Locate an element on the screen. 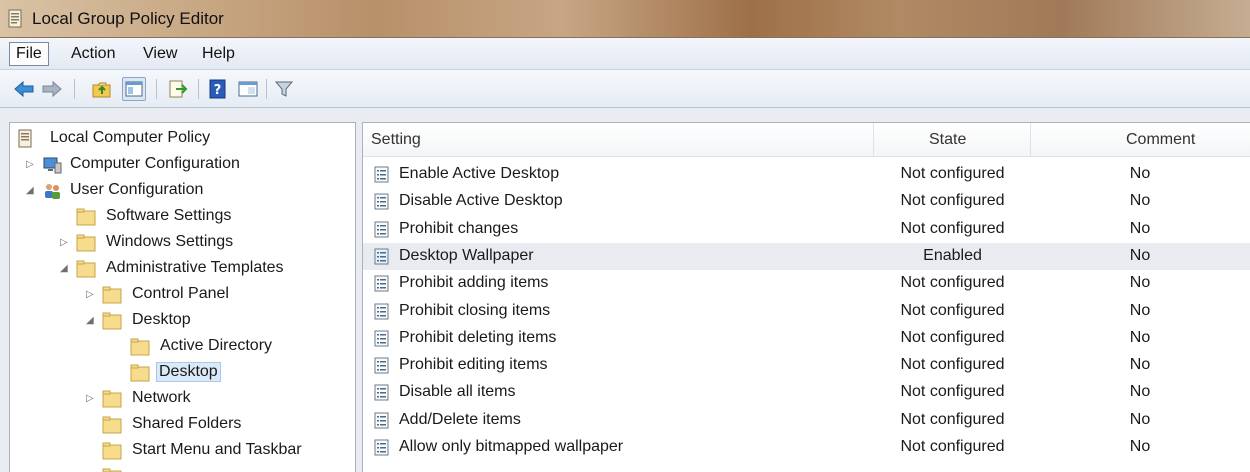  menu-file: File is located at coordinates (29, 54).